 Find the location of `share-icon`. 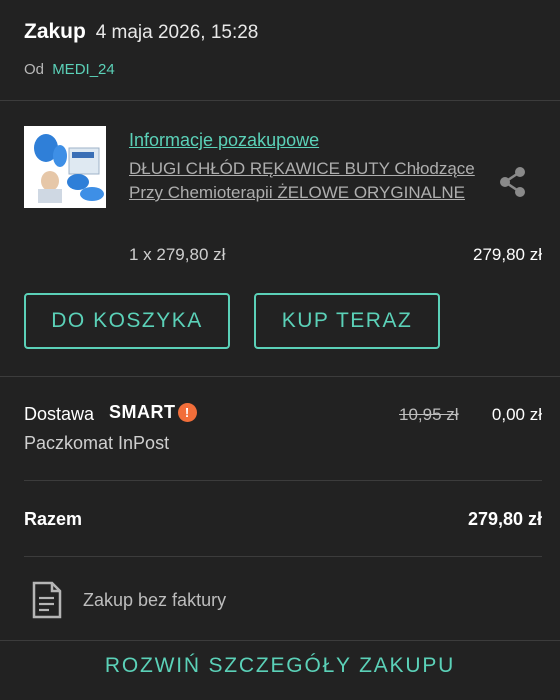

share-icon is located at coordinates (513, 184).